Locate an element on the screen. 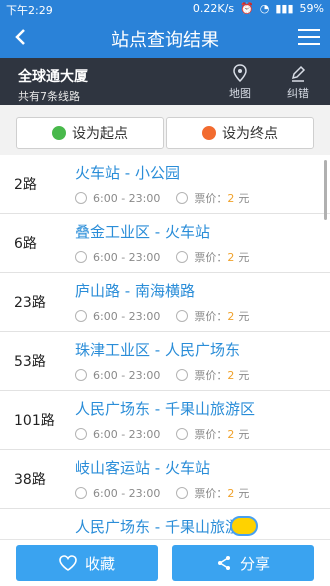 The image size is (330, 586). pencil-icon is located at coordinates (298, 73).